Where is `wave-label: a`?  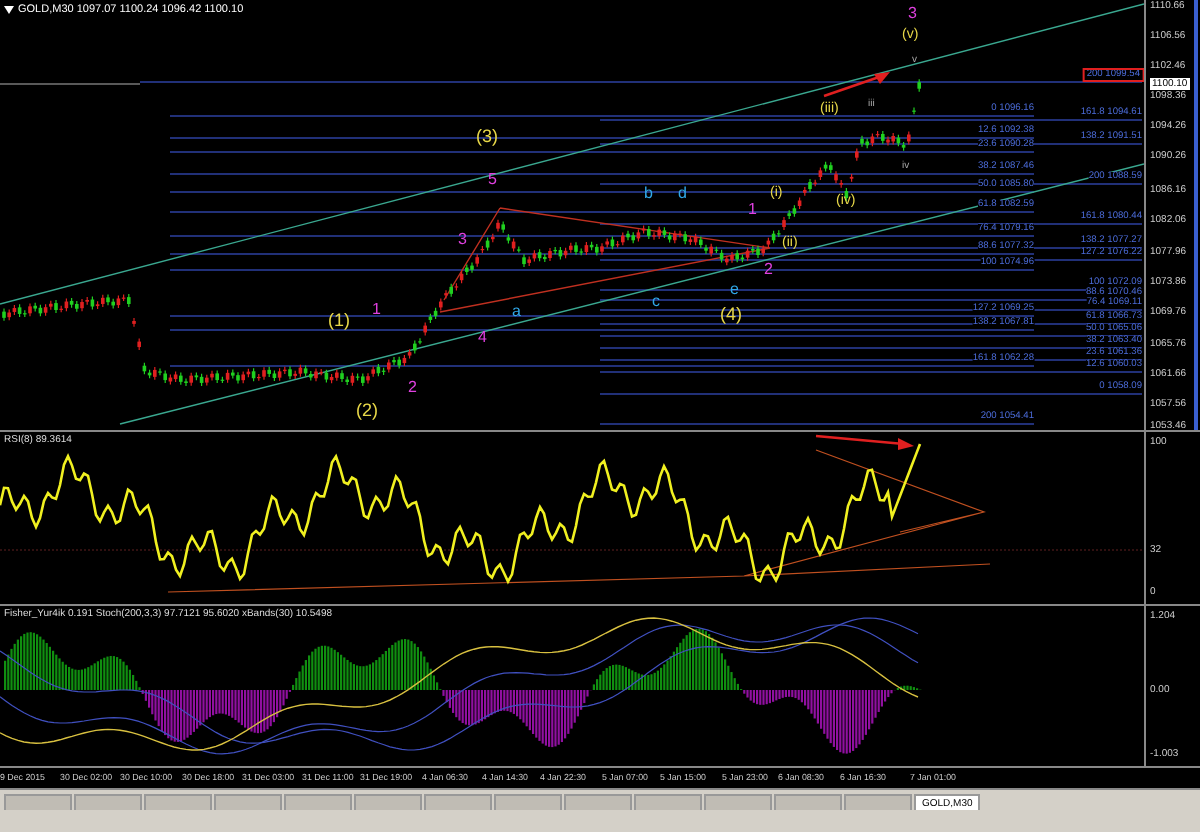 wave-label: a is located at coordinates (516, 312).